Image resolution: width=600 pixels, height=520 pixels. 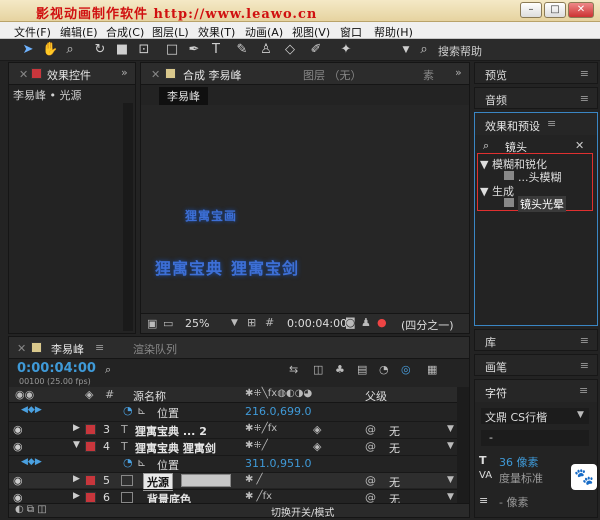 What do you see at coordinates (258, 496) in the screenshot?
I see `layer-switches: ✱ ╱fx` at bounding box center [258, 496].